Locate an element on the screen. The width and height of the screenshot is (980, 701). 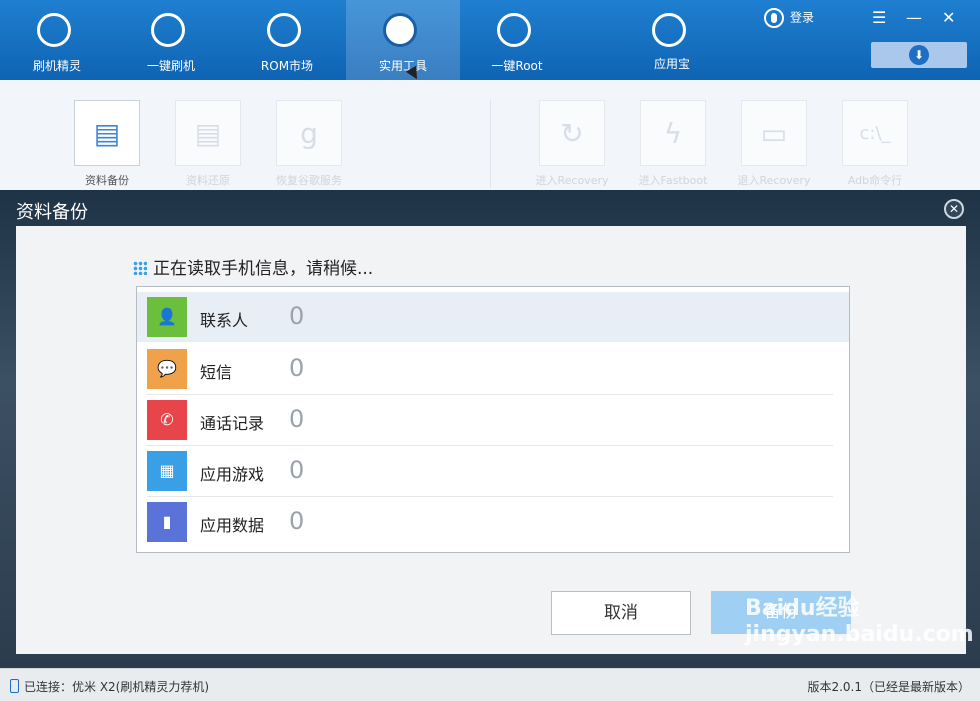
tool-label: 退入Recovery is located at coordinates (774, 180).